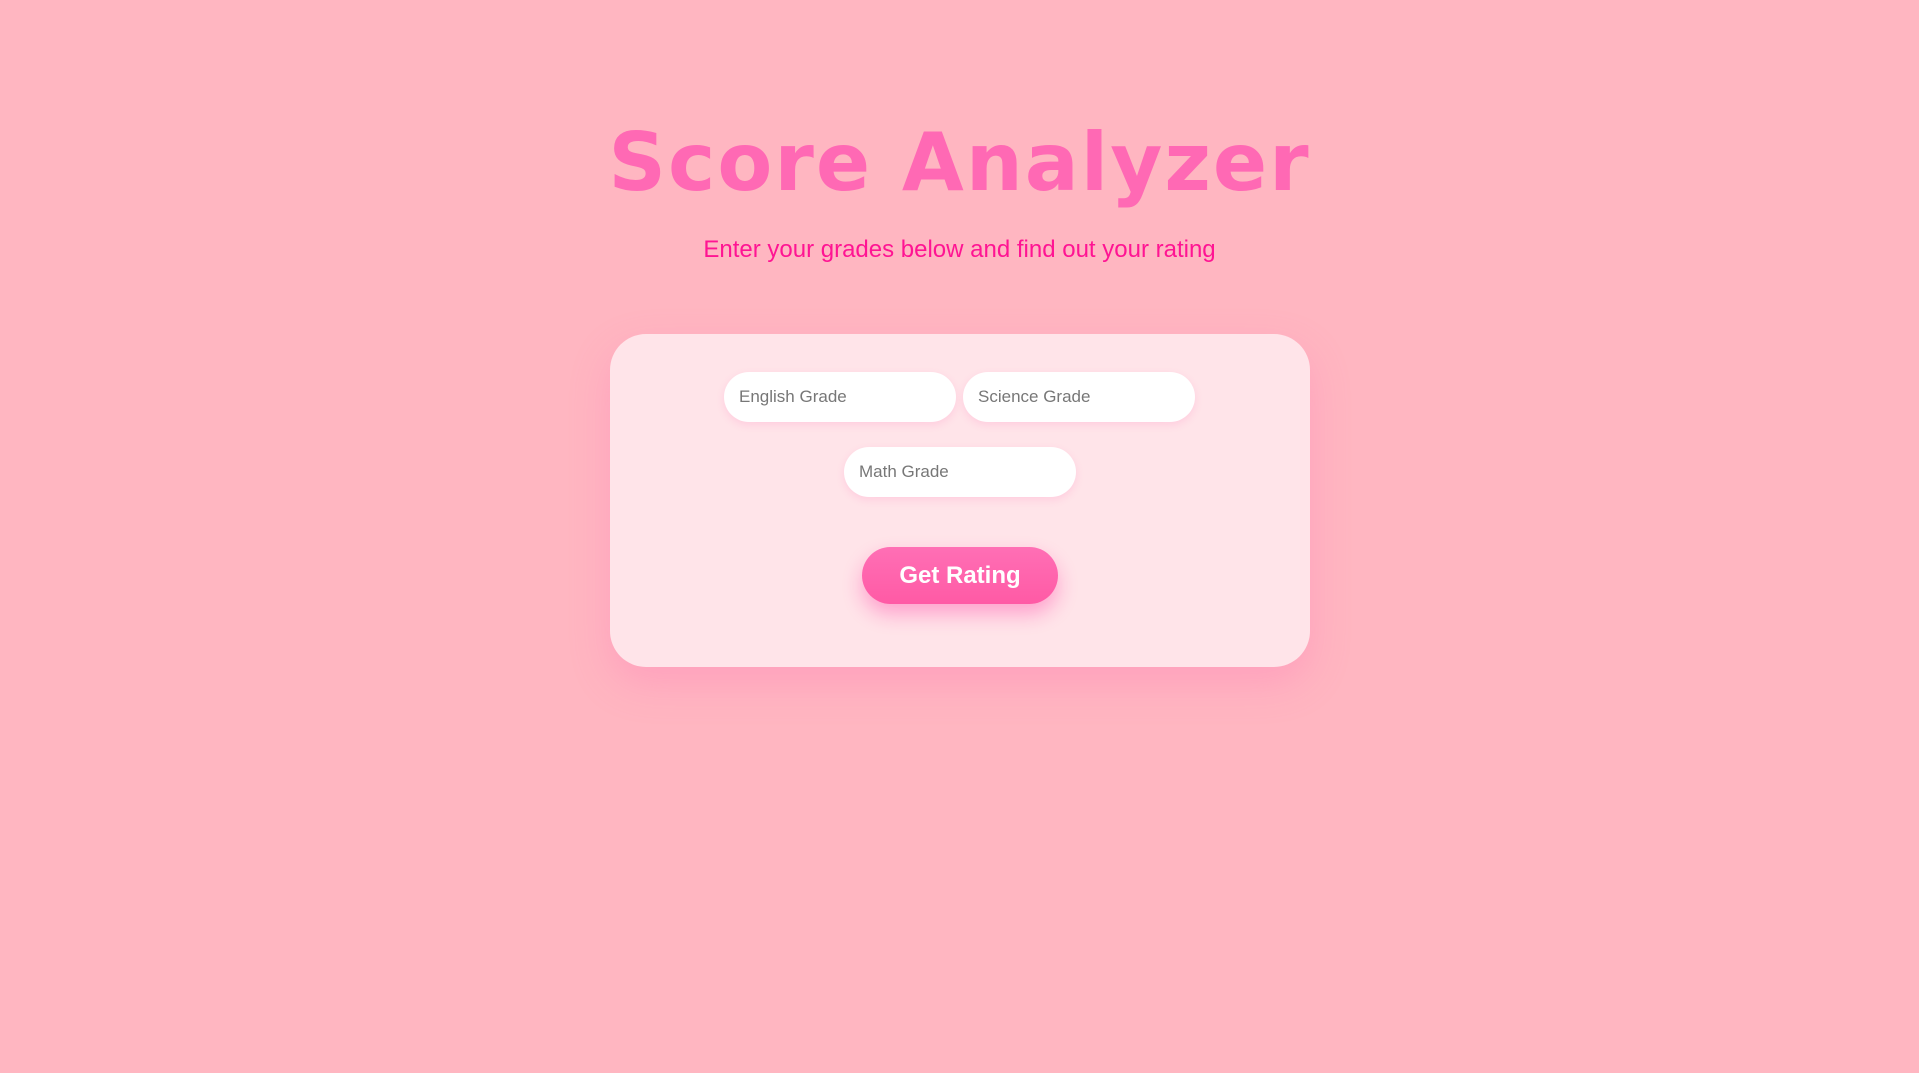  I want to click on get-rating-button: Get Rating, so click(960, 575).